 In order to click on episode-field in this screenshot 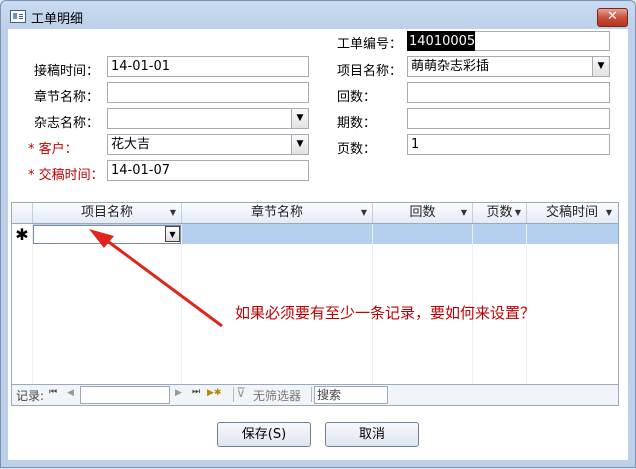, I will do `click(508, 92)`.